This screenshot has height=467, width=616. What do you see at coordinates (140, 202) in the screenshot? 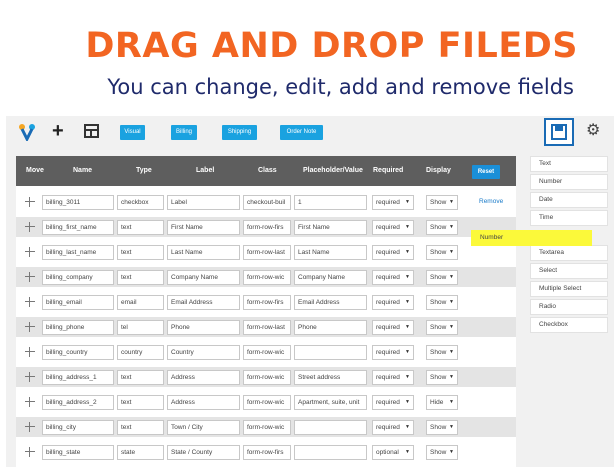
I see `type-input: checkbox` at bounding box center [140, 202].